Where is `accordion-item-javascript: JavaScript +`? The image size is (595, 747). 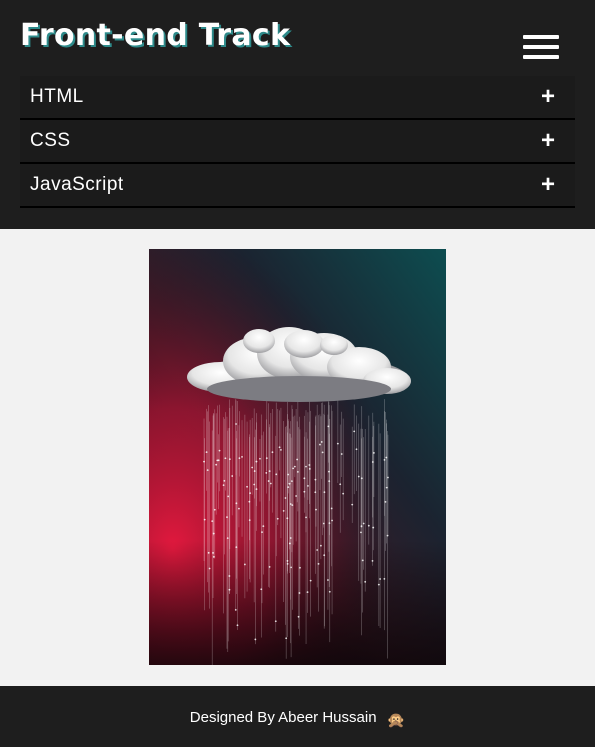 accordion-item-javascript: JavaScript + is located at coordinates (297, 186).